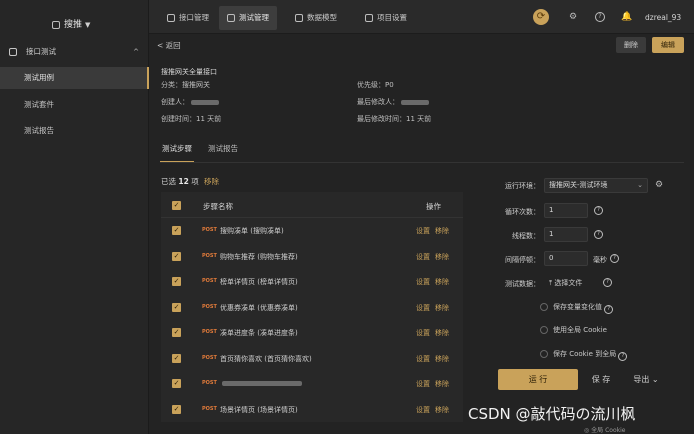 The height and width of the screenshot is (434, 694). I want to click on choose-file-button: ⤒ 选择文件, so click(565, 283).